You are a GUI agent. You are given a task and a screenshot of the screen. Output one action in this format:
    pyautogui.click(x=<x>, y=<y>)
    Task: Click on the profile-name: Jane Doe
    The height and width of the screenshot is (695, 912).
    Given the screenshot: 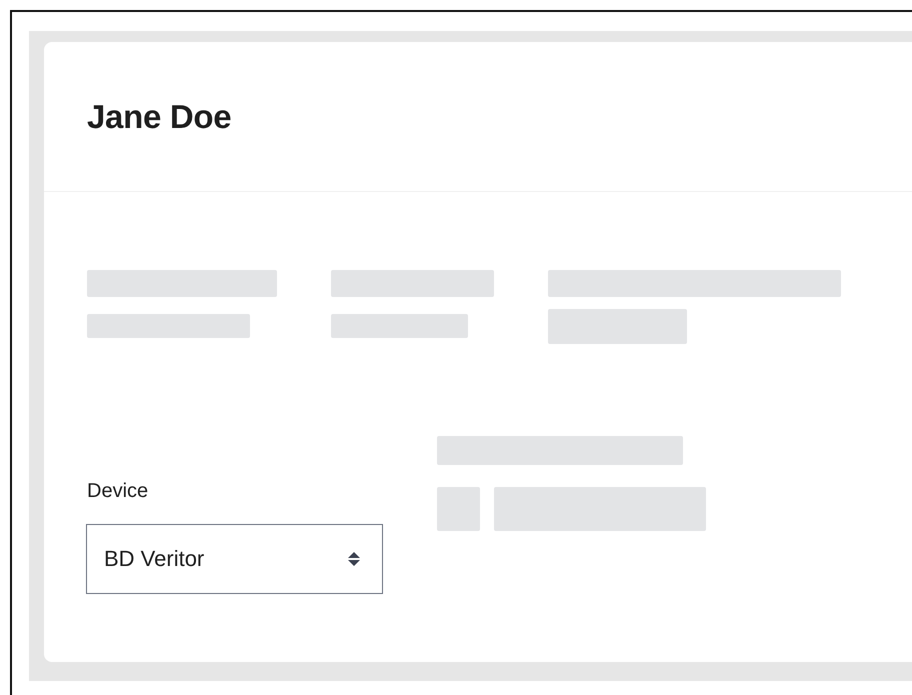 What is the action you would take?
    pyautogui.click(x=159, y=117)
    